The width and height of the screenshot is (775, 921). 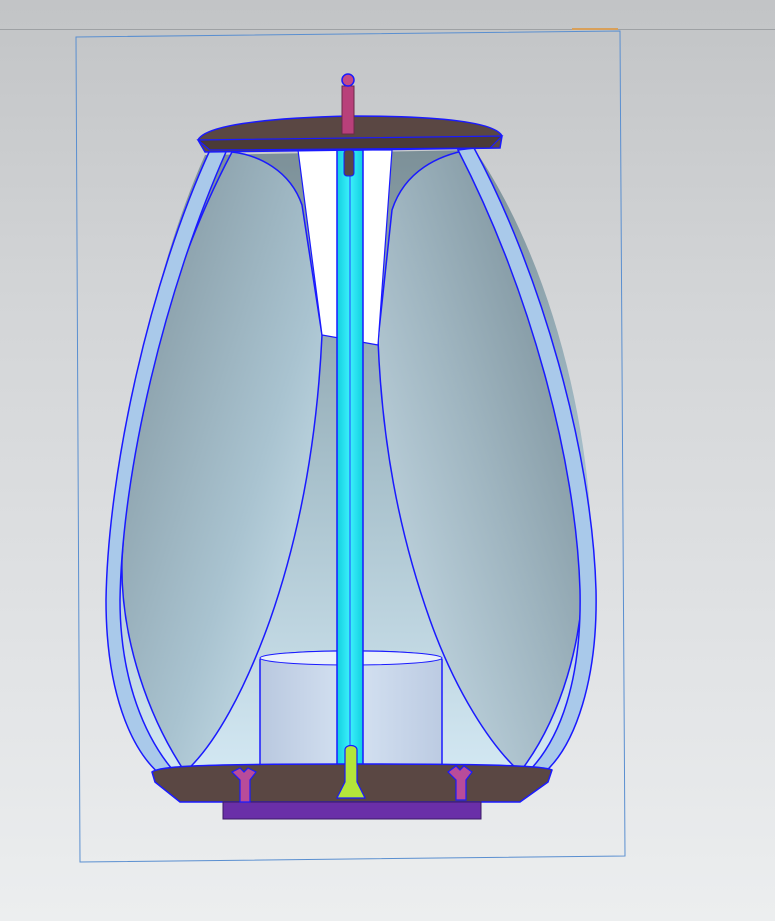 I want to click on top-pin-socket, so click(x=349, y=163).